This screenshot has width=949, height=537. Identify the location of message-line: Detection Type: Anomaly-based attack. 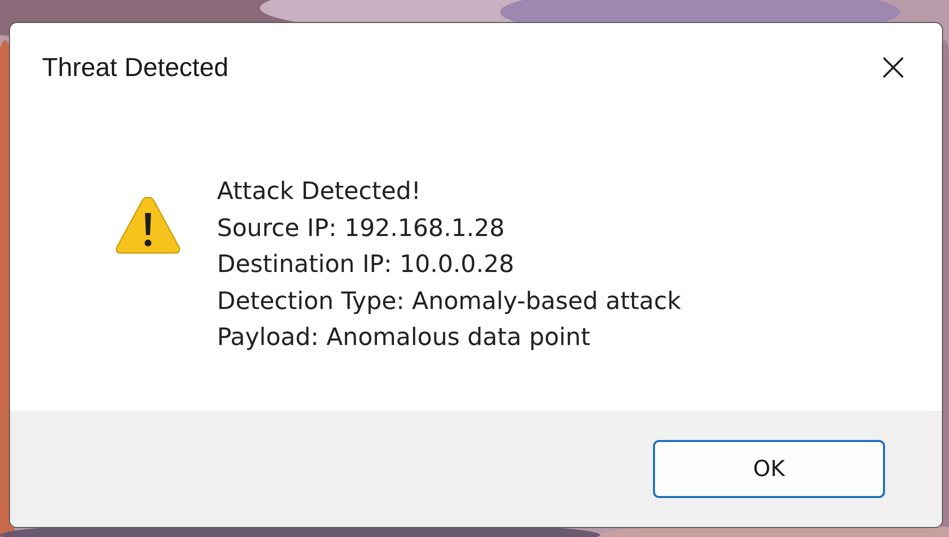
(449, 301).